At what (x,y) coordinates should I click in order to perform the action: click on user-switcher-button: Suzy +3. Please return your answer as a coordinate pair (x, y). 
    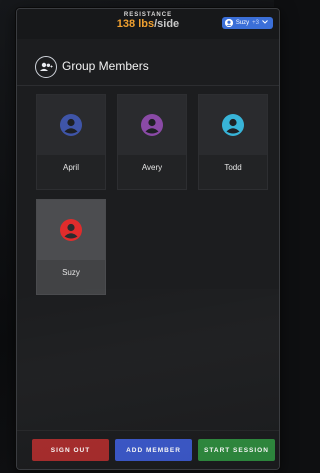
    Looking at the image, I should click on (247, 23).